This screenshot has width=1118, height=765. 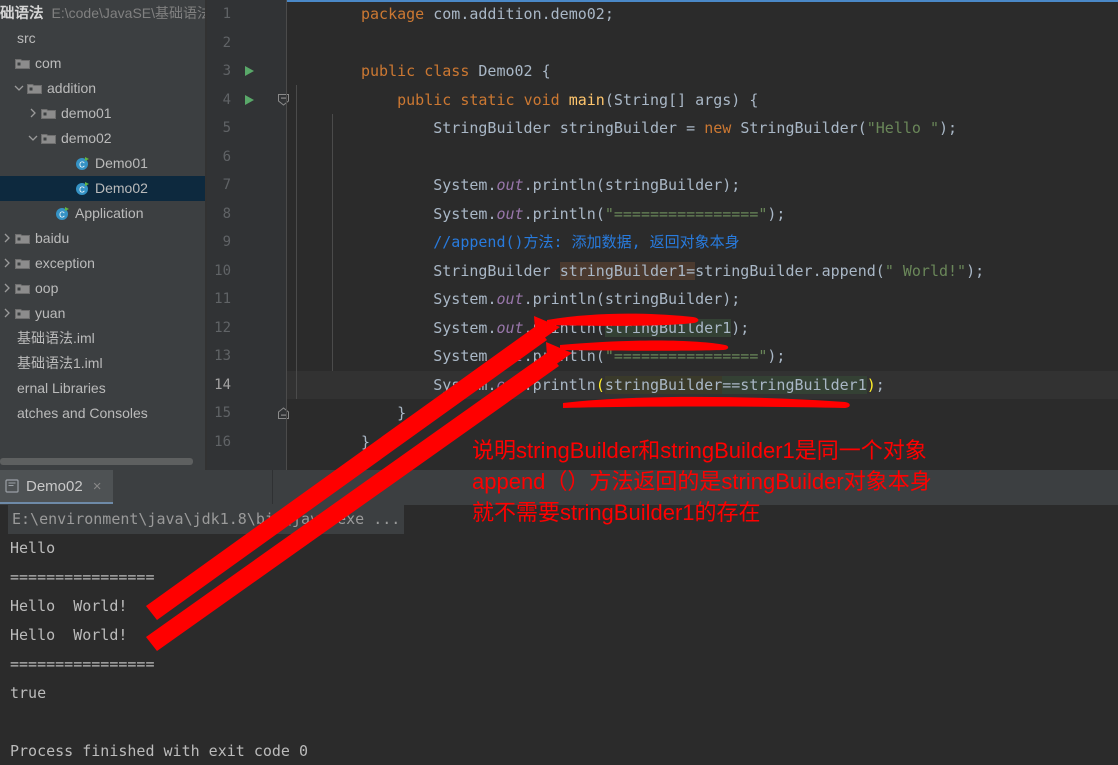 What do you see at coordinates (587, 299) in the screenshot?
I see `code-line-11: System.out.println(stringBuilder);` at bounding box center [587, 299].